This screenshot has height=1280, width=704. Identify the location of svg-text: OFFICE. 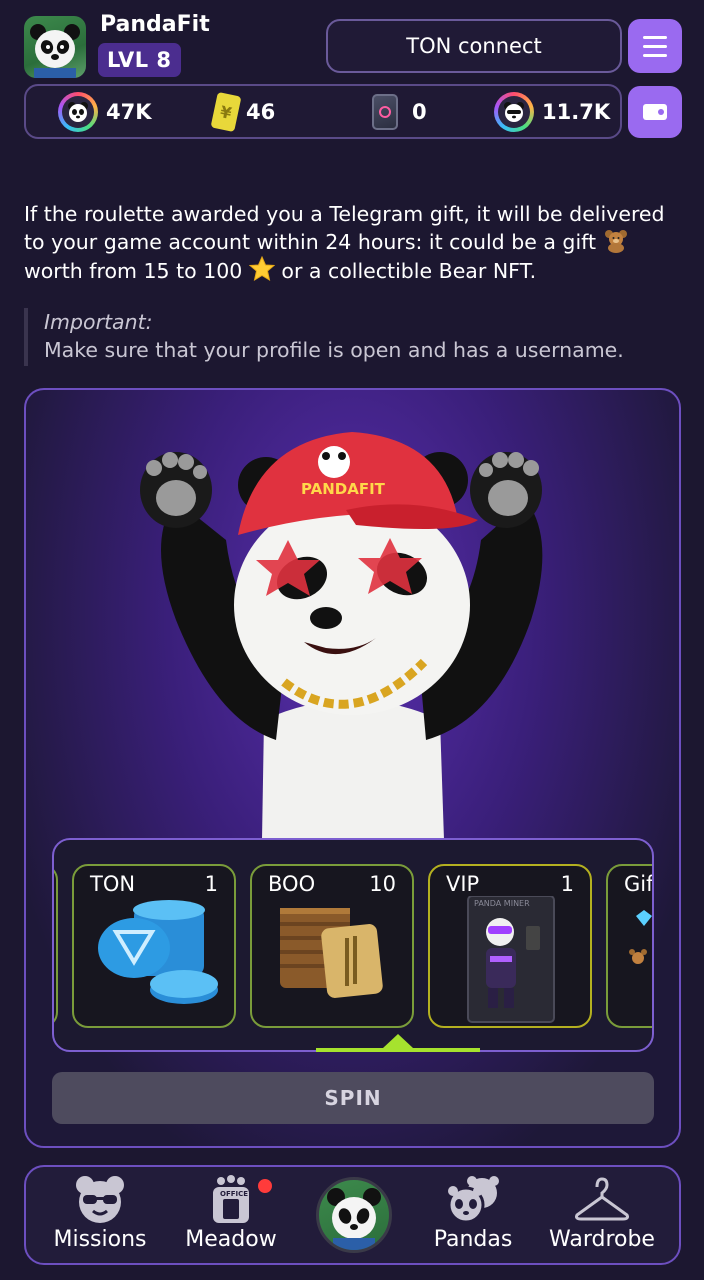
(234, 1194).